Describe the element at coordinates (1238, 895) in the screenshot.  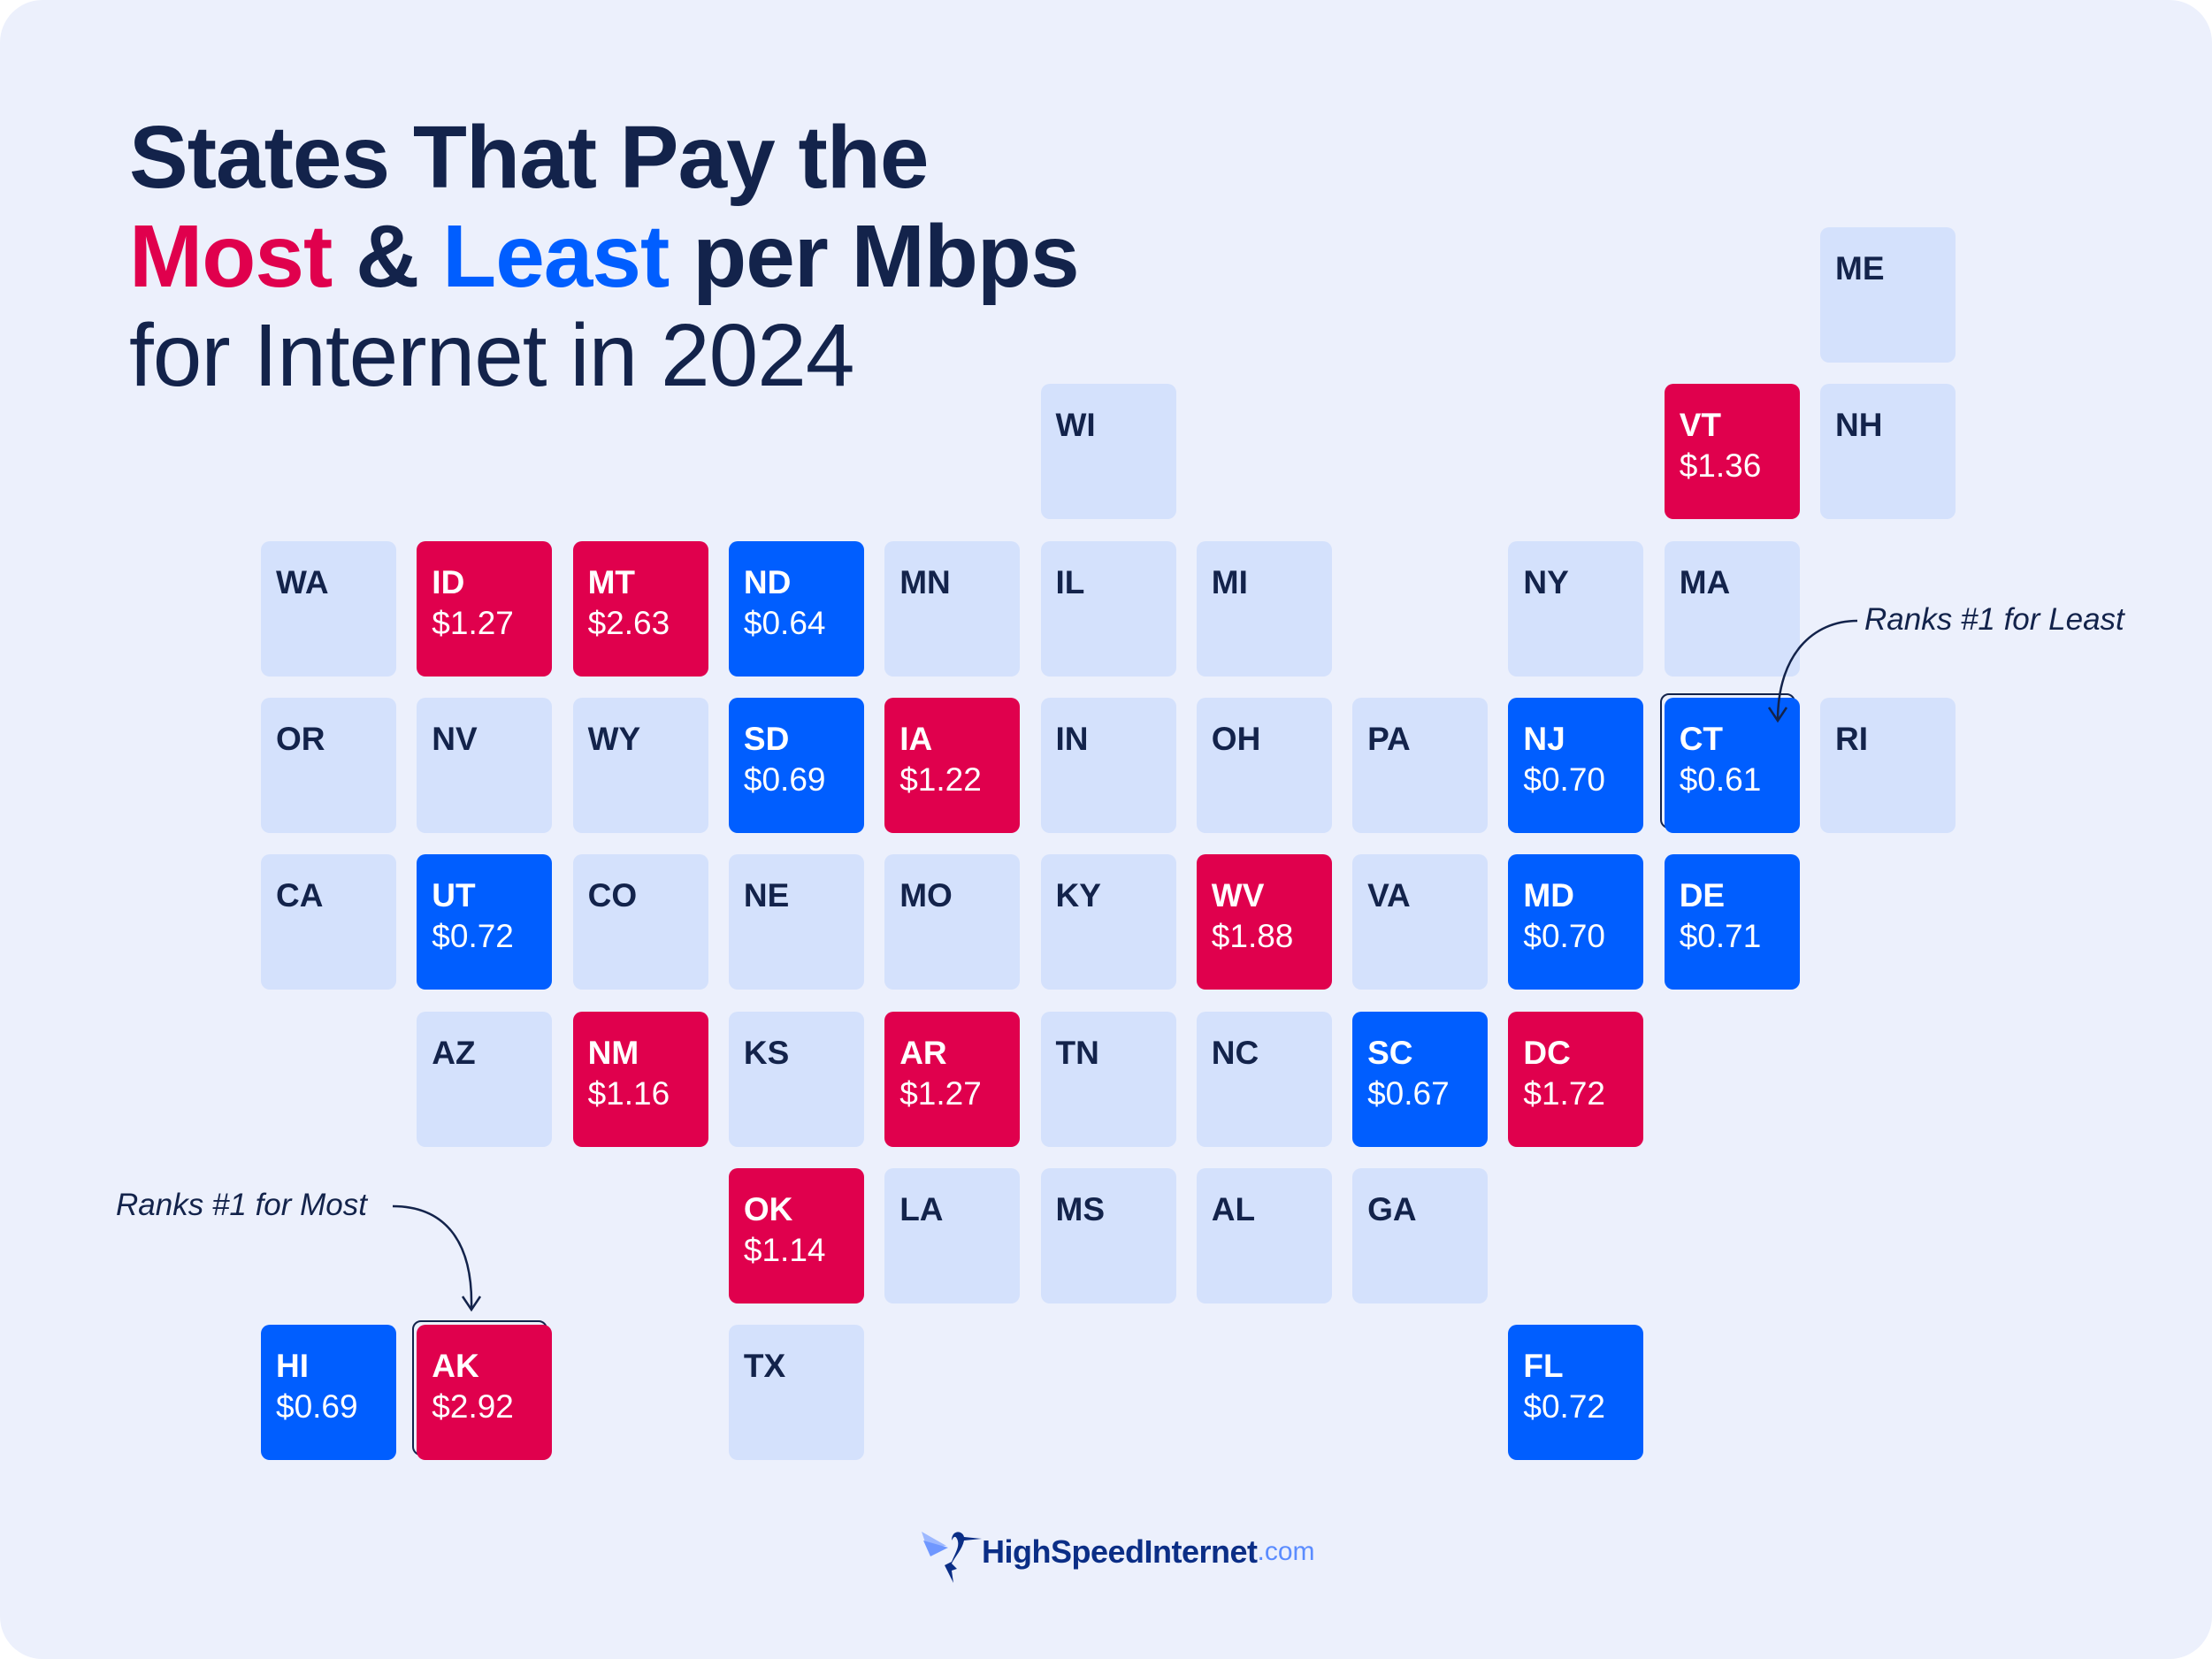
I see `state-abbr: WV` at that location.